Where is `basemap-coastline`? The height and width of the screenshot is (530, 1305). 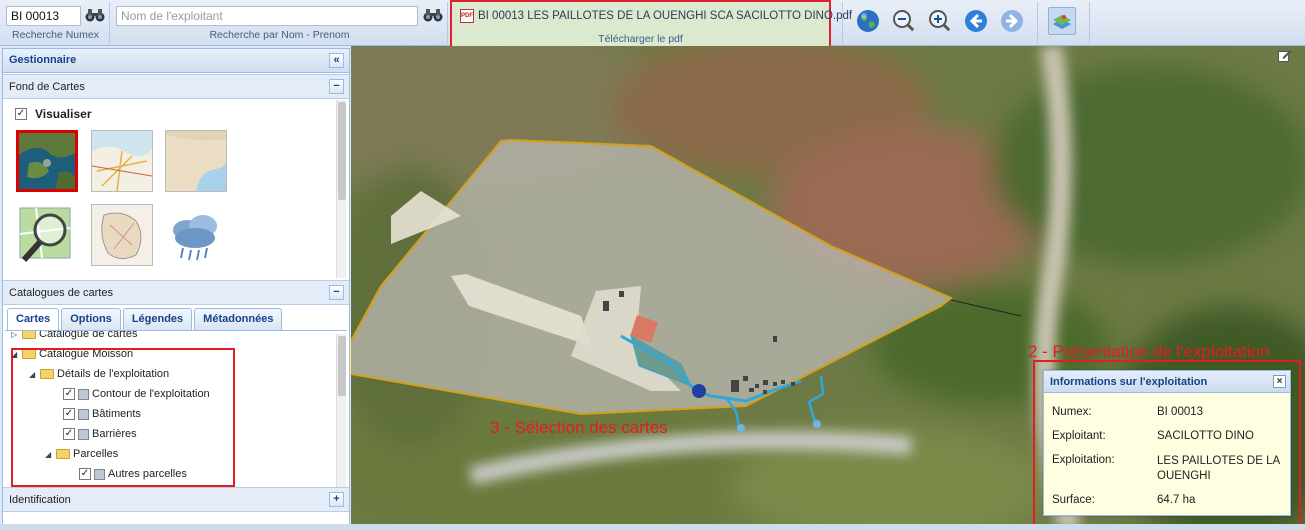
basemap-coastline is located at coordinates (196, 161).